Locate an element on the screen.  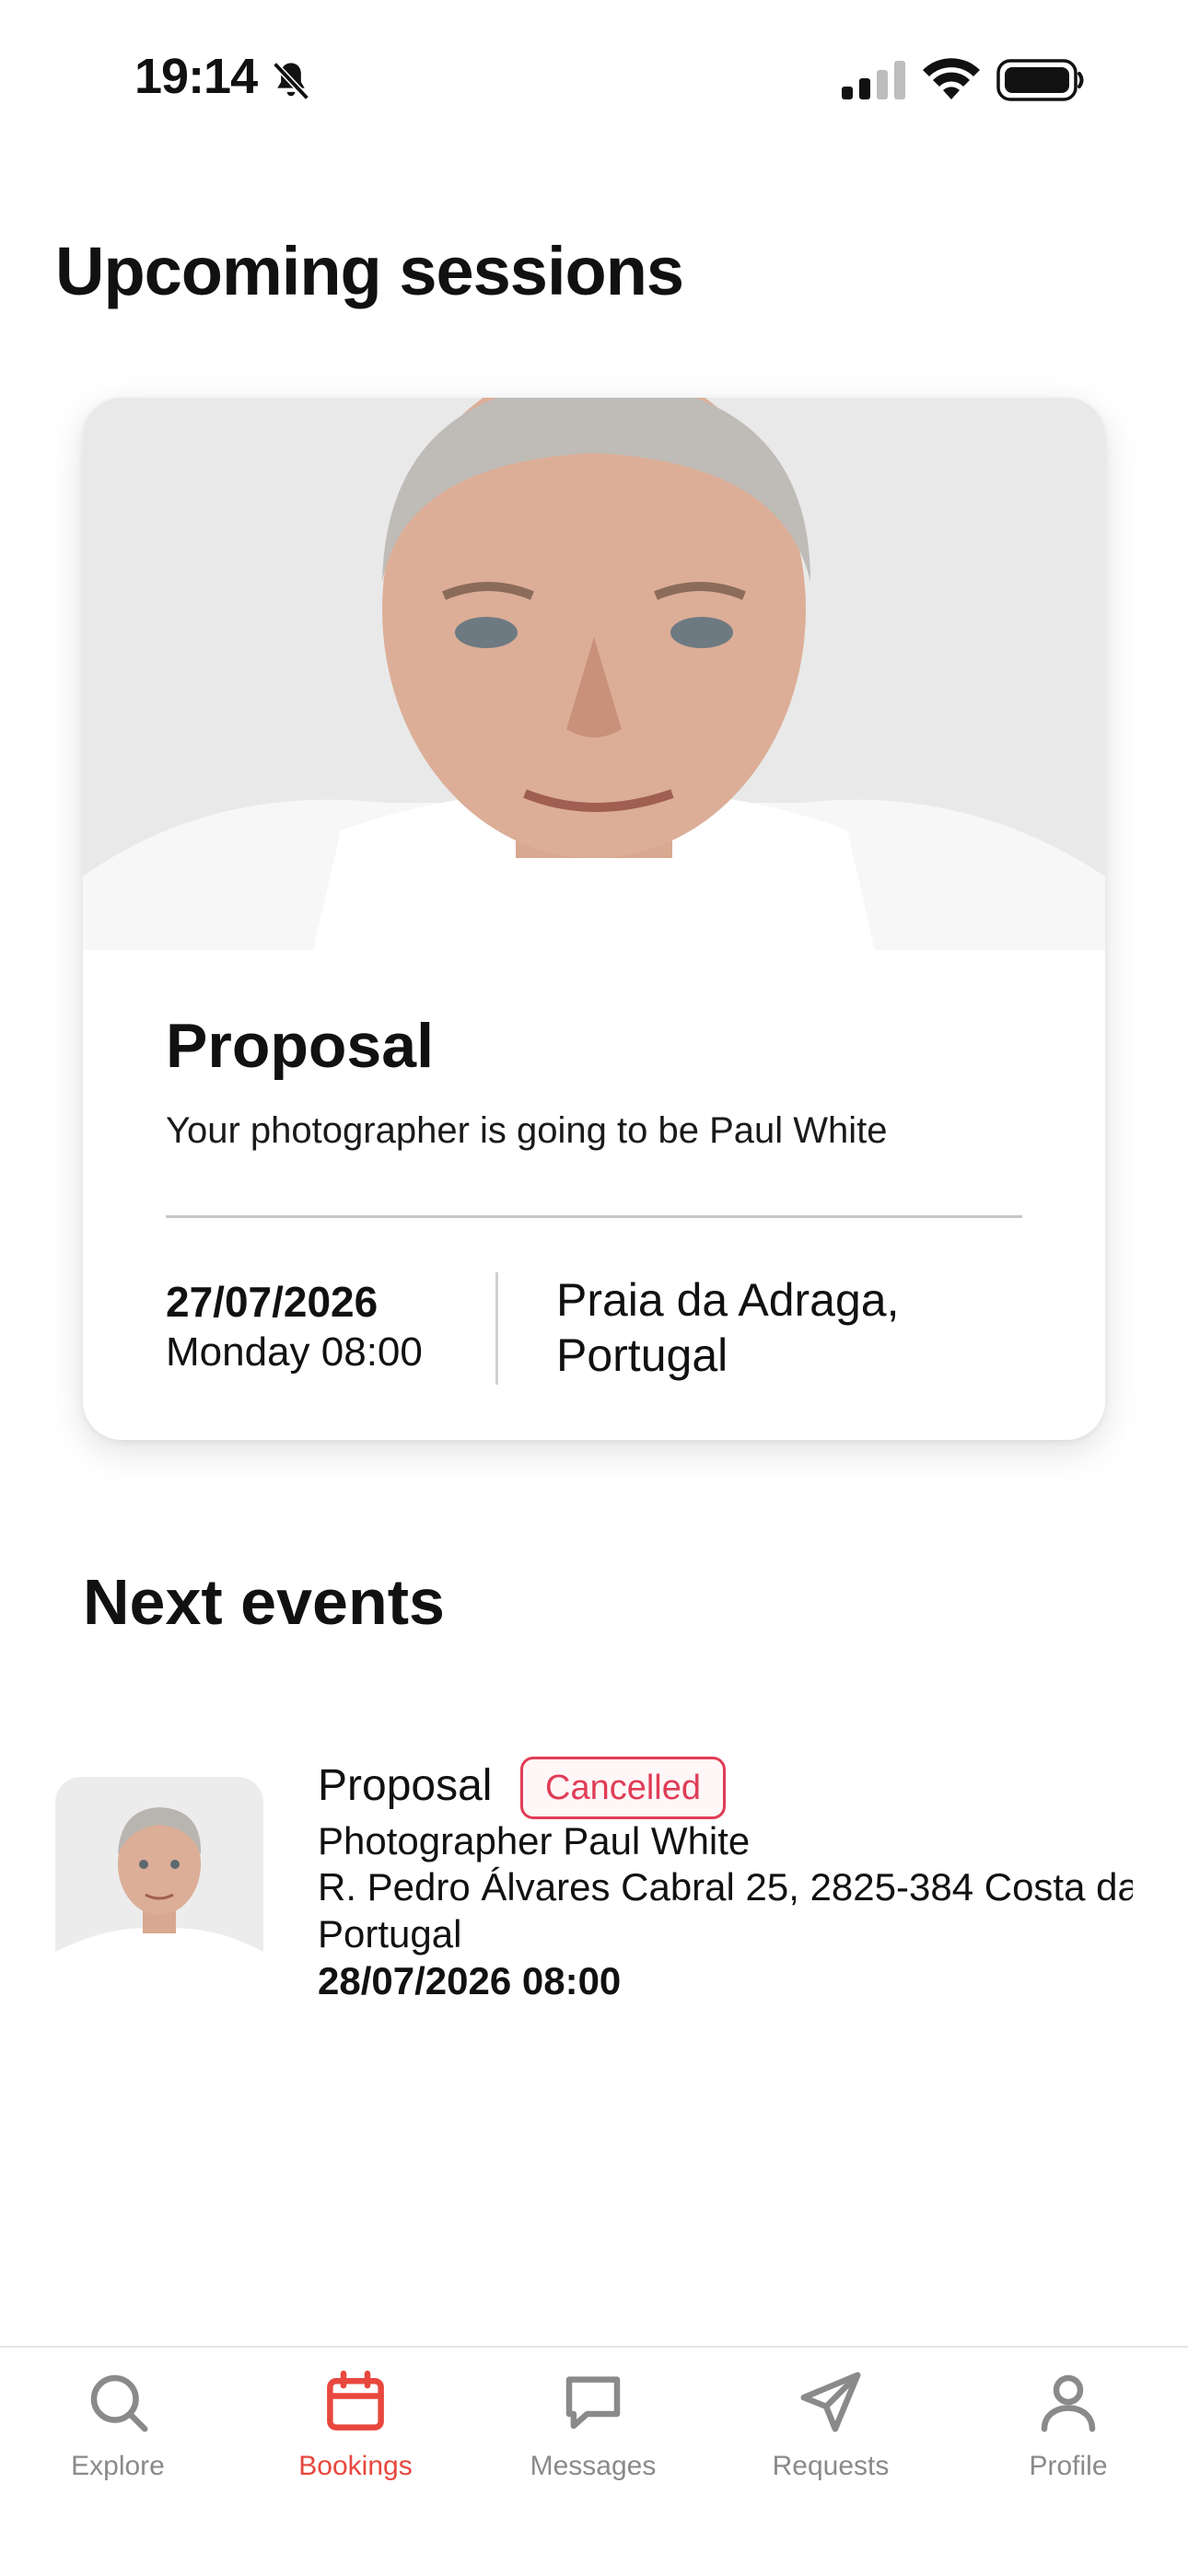
calendar-icon is located at coordinates (355, 2400).